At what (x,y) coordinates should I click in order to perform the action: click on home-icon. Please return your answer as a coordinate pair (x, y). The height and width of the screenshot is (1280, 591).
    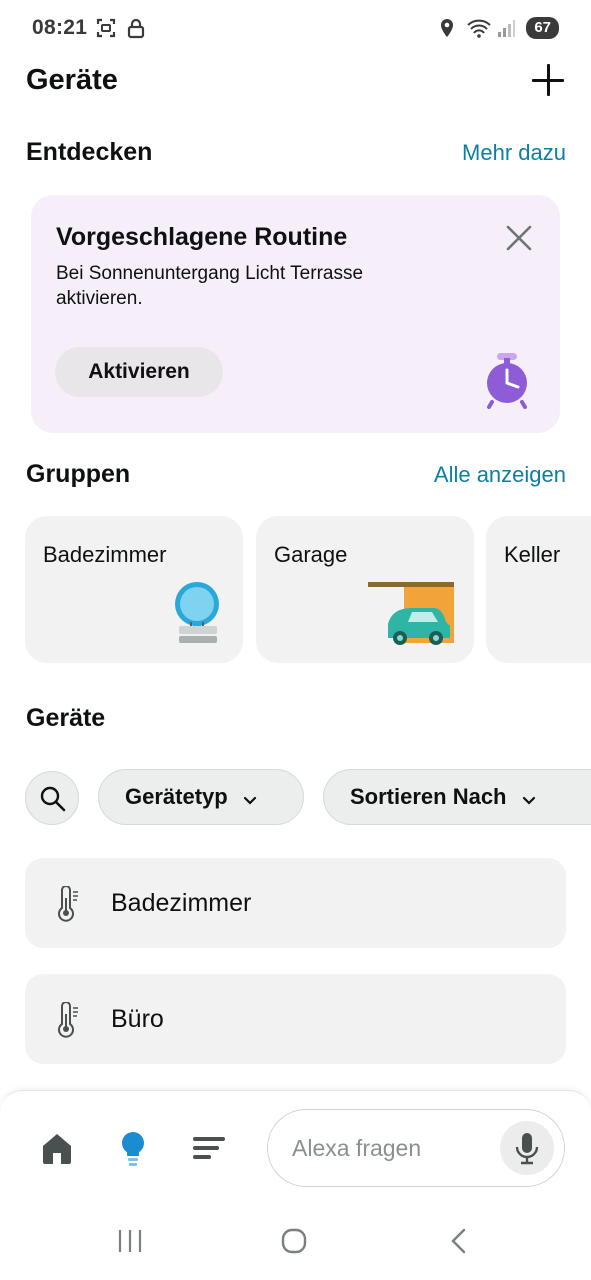
    Looking at the image, I should click on (57, 1150).